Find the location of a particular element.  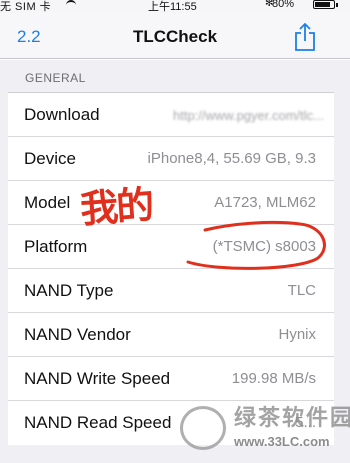

status-bar: 无 SIM 卡 上午11:55 ✻ 80% is located at coordinates (175, 6).